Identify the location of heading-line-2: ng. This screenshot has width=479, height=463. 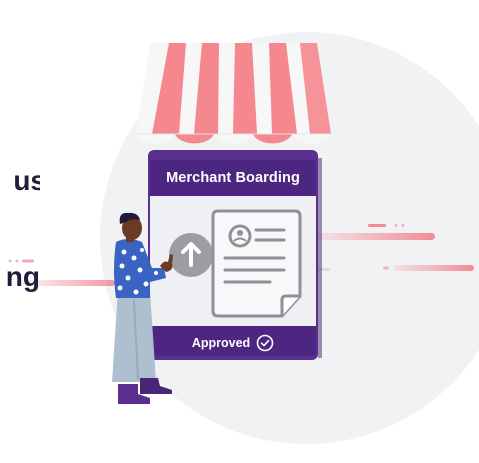
(22, 276).